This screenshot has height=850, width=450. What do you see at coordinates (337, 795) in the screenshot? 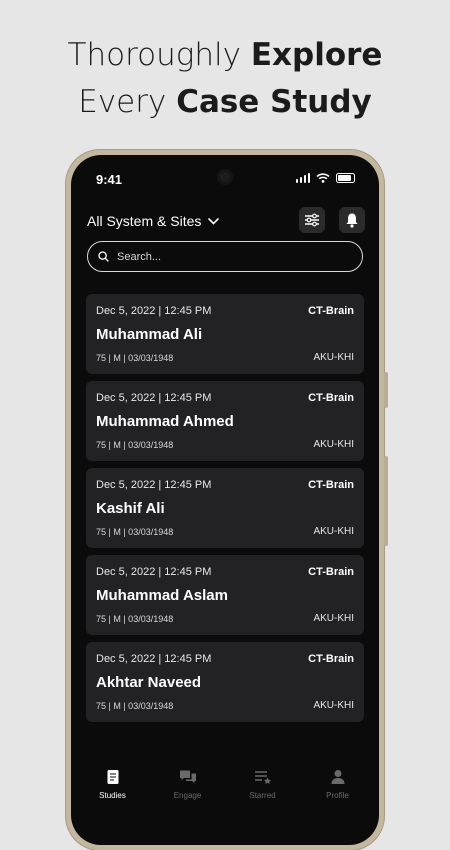
I see `tab-label: Profile` at bounding box center [337, 795].